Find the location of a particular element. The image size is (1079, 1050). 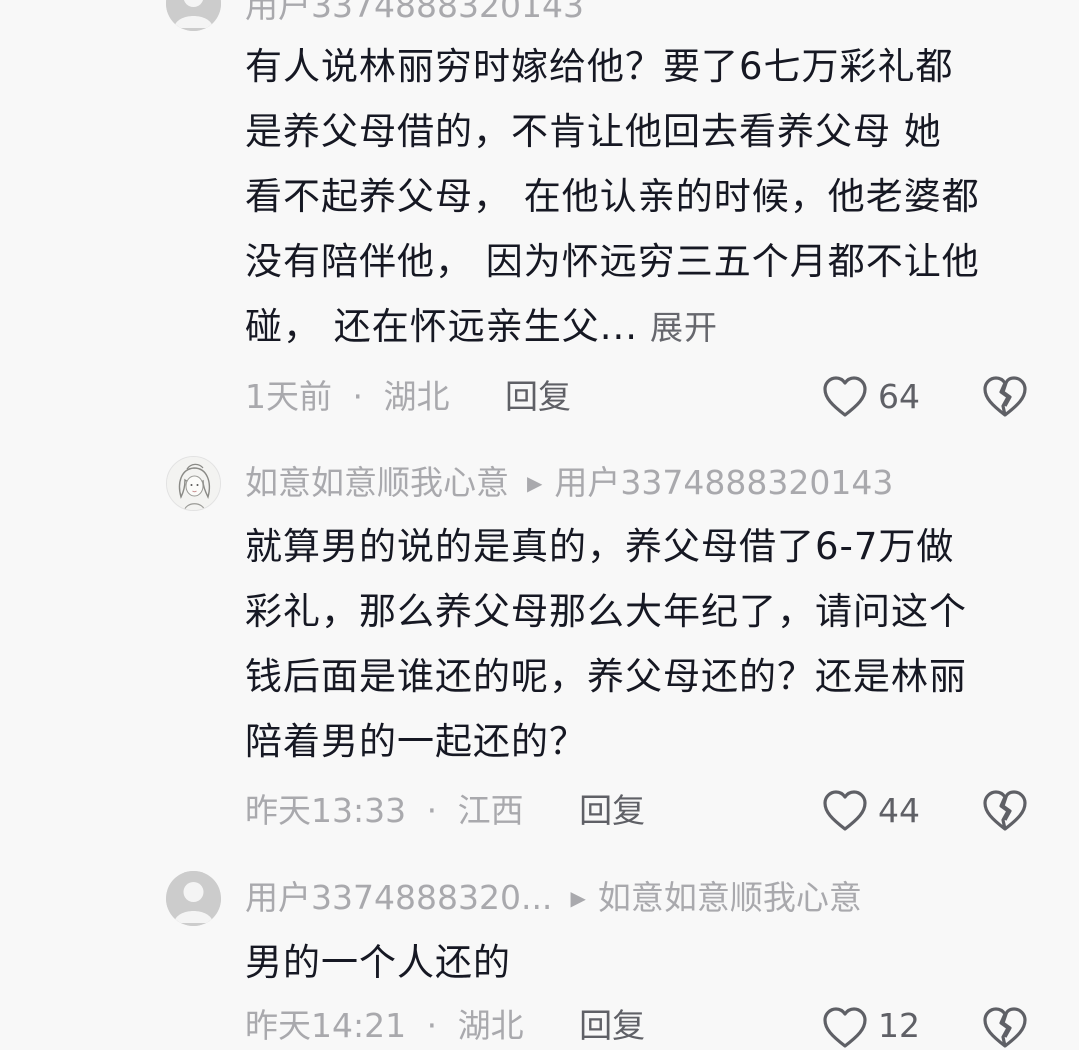

comment-text-line: 是养父母借的，不肯让他回去看养父母 她 is located at coordinates (593, 131).